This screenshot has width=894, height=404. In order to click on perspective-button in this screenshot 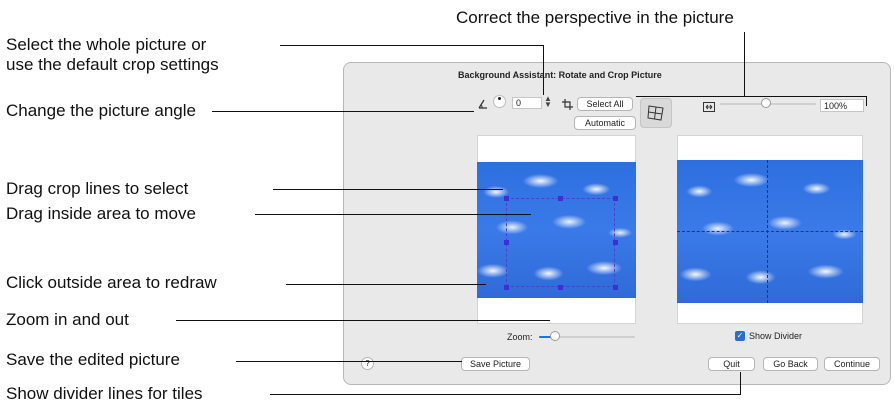, I will do `click(656, 113)`.